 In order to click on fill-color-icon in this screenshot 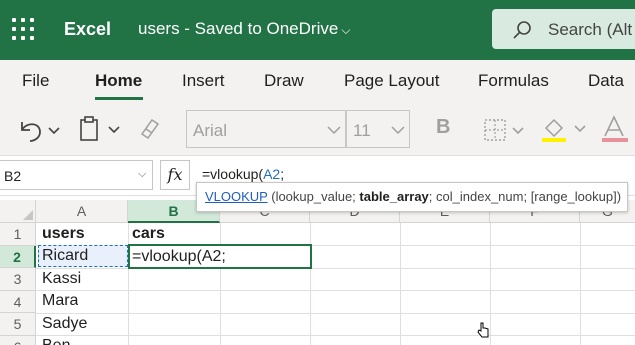, I will do `click(565, 129)`.